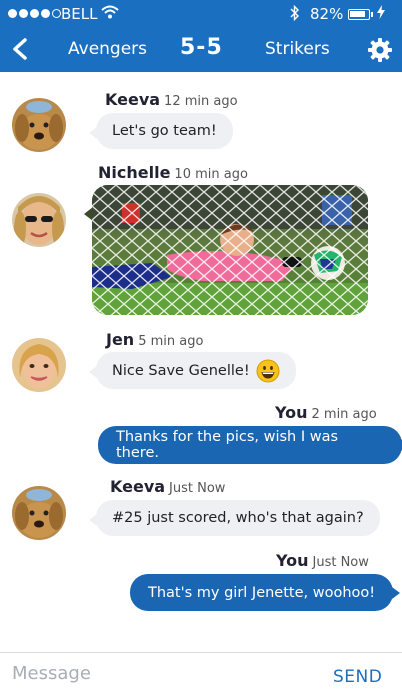 The height and width of the screenshot is (700, 402). I want to click on message-sender: Nichelle 10 min ago, so click(173, 172).